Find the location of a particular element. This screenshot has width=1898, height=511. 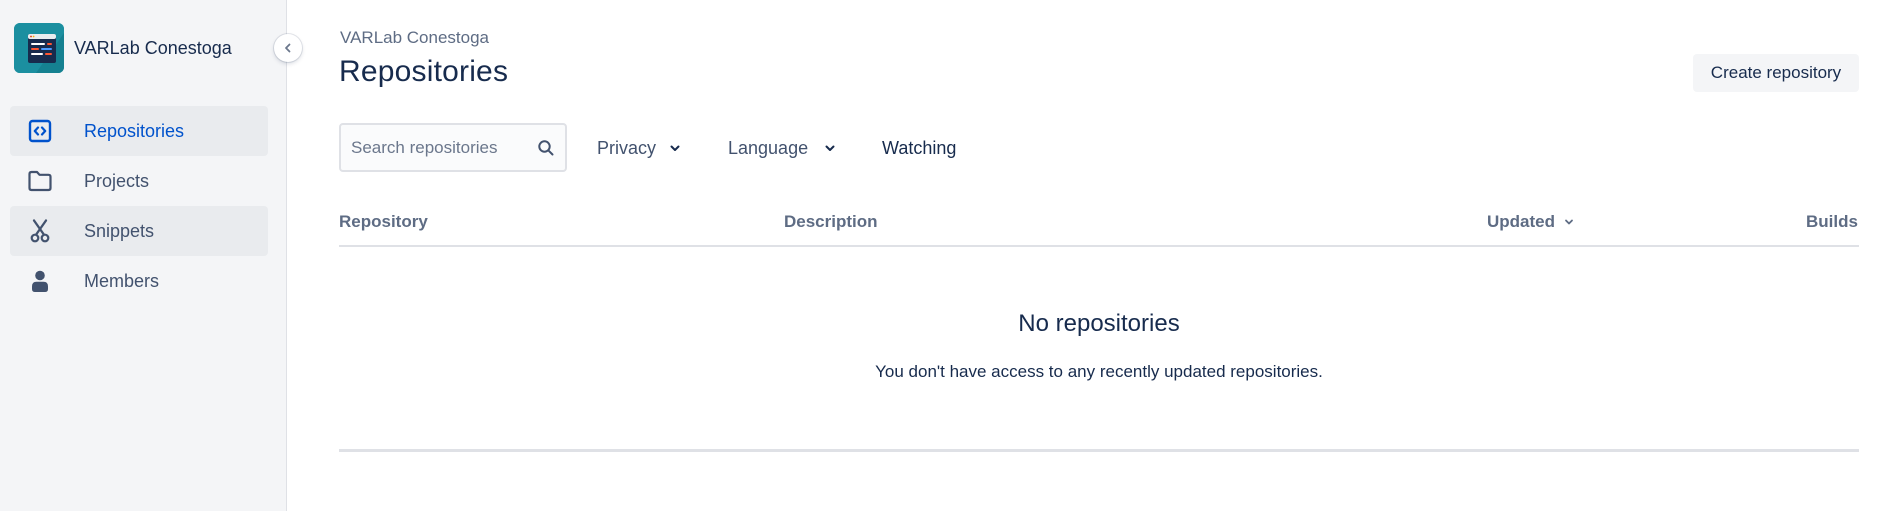

workspace-avatar is located at coordinates (39, 48).